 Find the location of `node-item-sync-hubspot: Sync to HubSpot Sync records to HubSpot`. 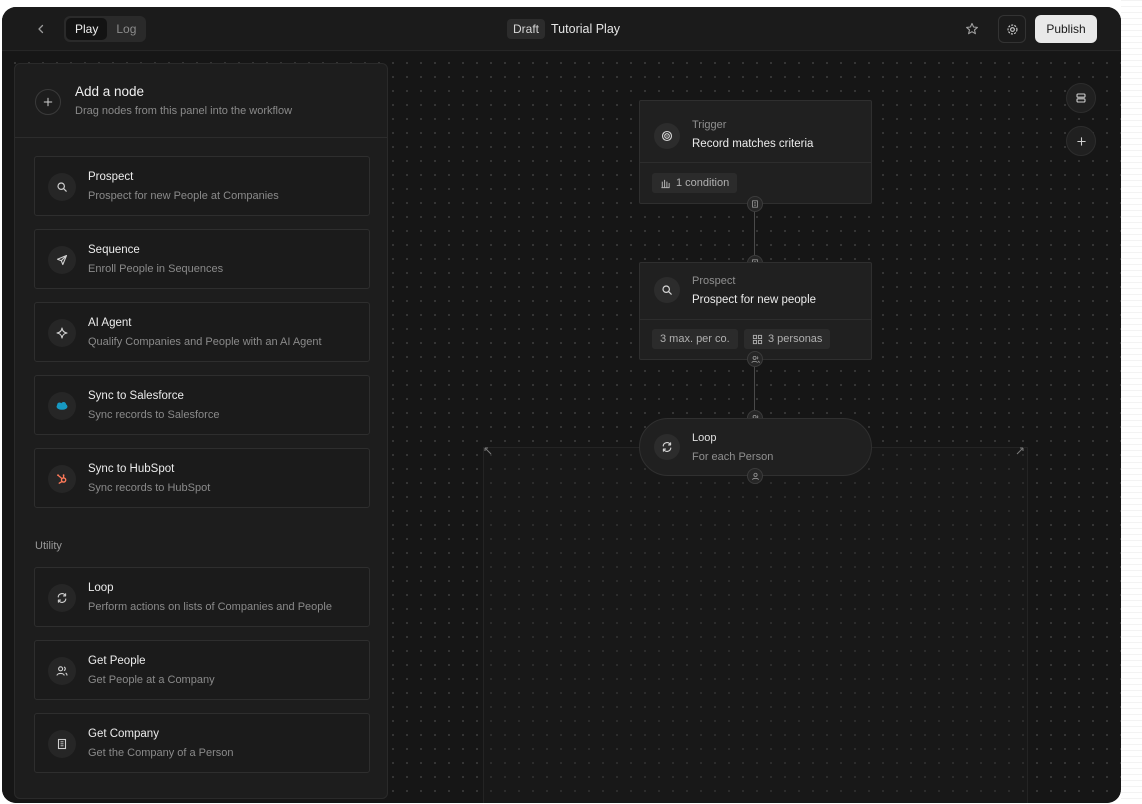

node-item-sync-hubspot: Sync to HubSpot Sync records to HubSpot is located at coordinates (202, 478).